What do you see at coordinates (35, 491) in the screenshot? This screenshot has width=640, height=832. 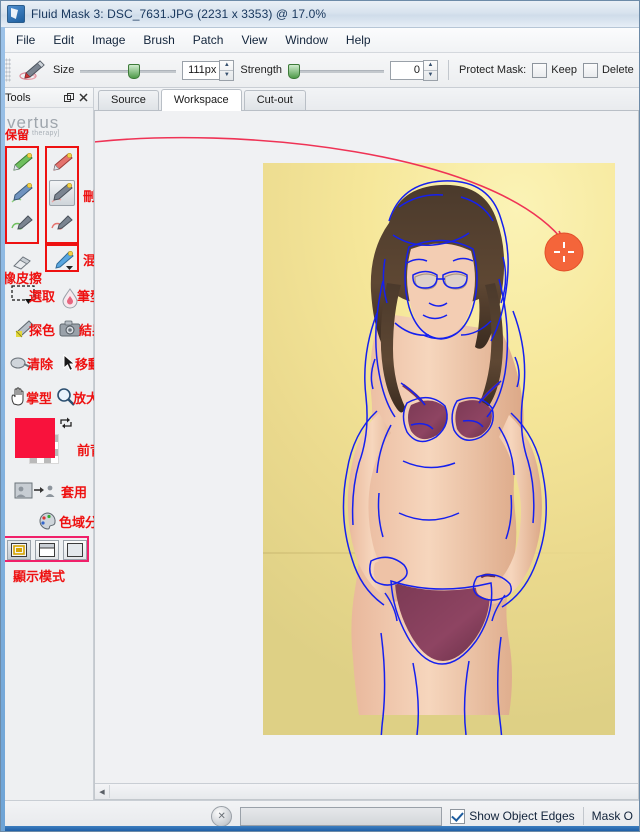 I see `apply-tool` at bounding box center [35, 491].